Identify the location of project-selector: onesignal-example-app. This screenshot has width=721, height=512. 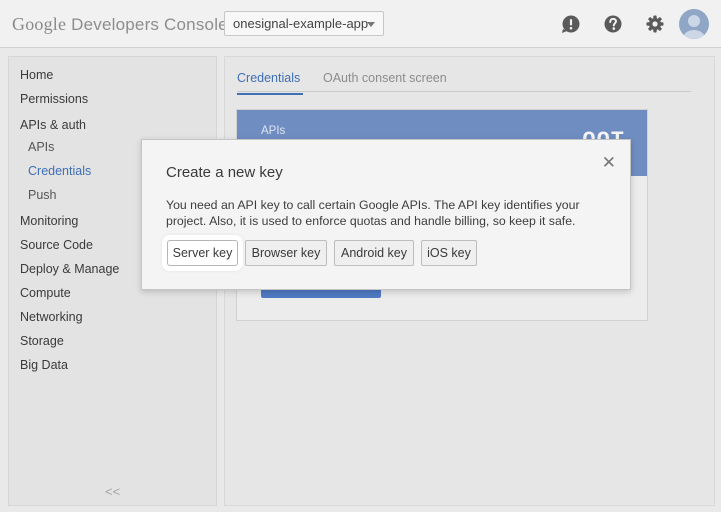
(304, 23).